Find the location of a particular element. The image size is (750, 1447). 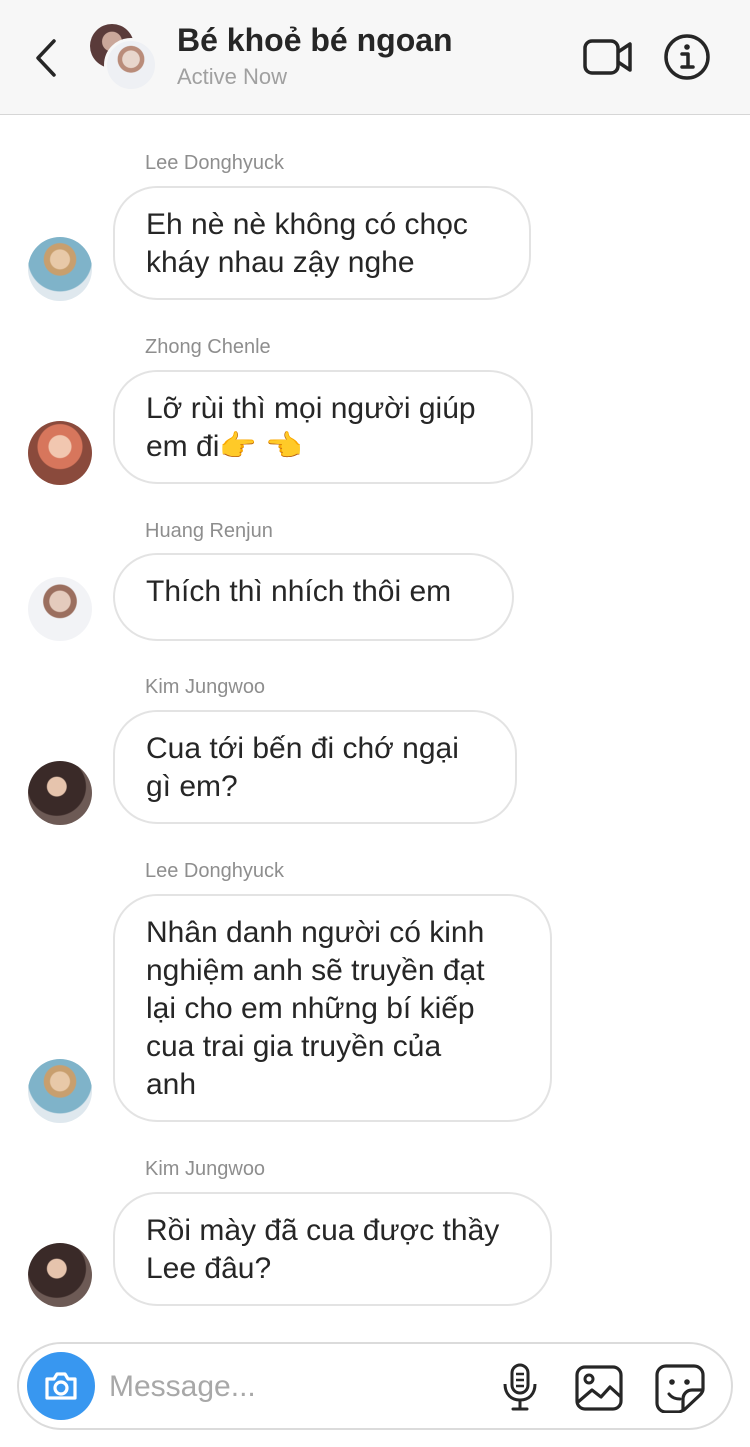

message-bubble: Lỡ rùi thì mọi người giúp em đi👉 👈 is located at coordinates (323, 427).